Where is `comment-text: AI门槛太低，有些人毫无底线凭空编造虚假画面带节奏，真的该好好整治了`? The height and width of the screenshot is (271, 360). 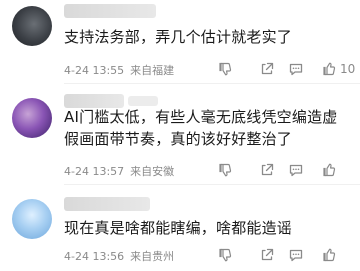 comment-text: AI门槛太低，有些人毫无底线凭空编造虚假画面带节奏，真的该好好整治了 is located at coordinates (201, 128).